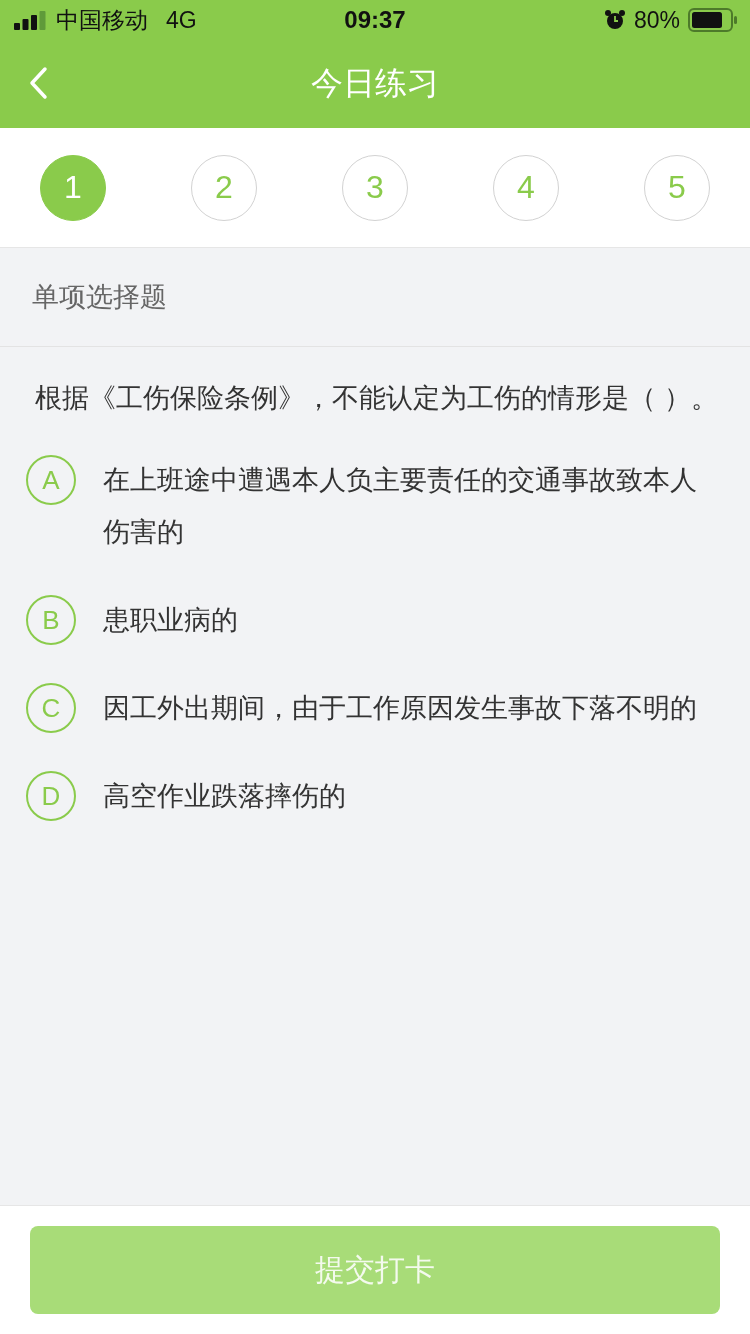 Image resolution: width=750 pixels, height=1334 pixels. Describe the element at coordinates (677, 187) in the screenshot. I see `question-number-button: 5` at that location.